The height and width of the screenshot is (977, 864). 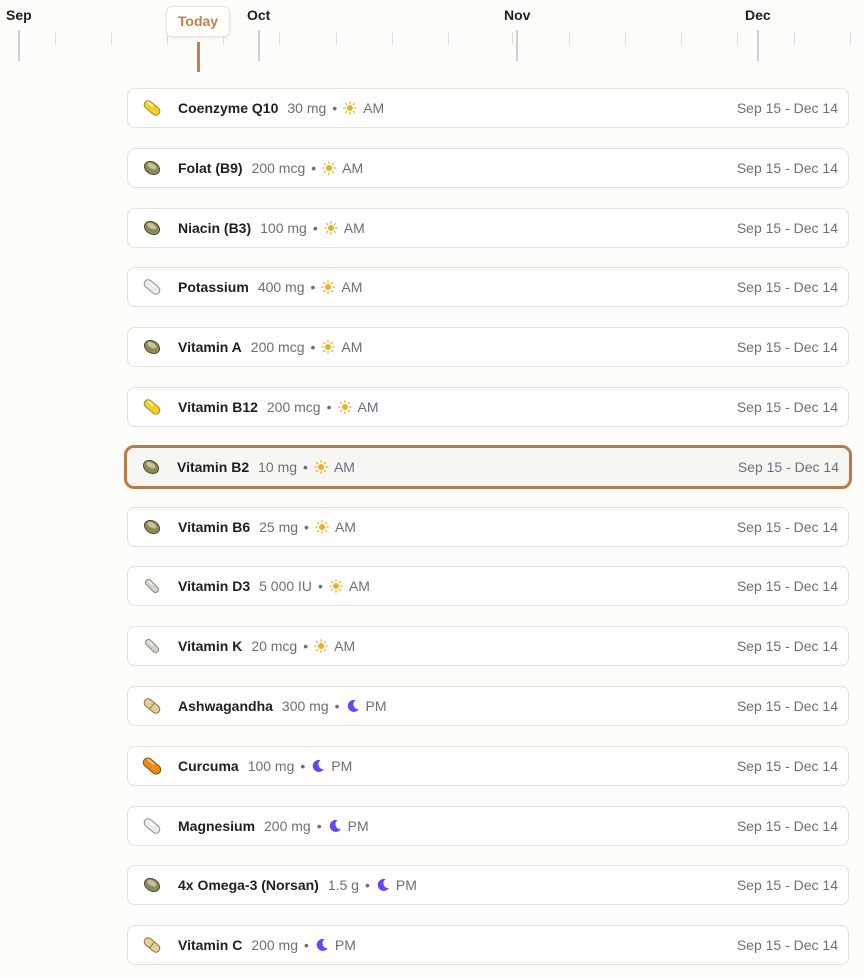 I want to click on supplement-dose: 25 mg, so click(x=279, y=526).